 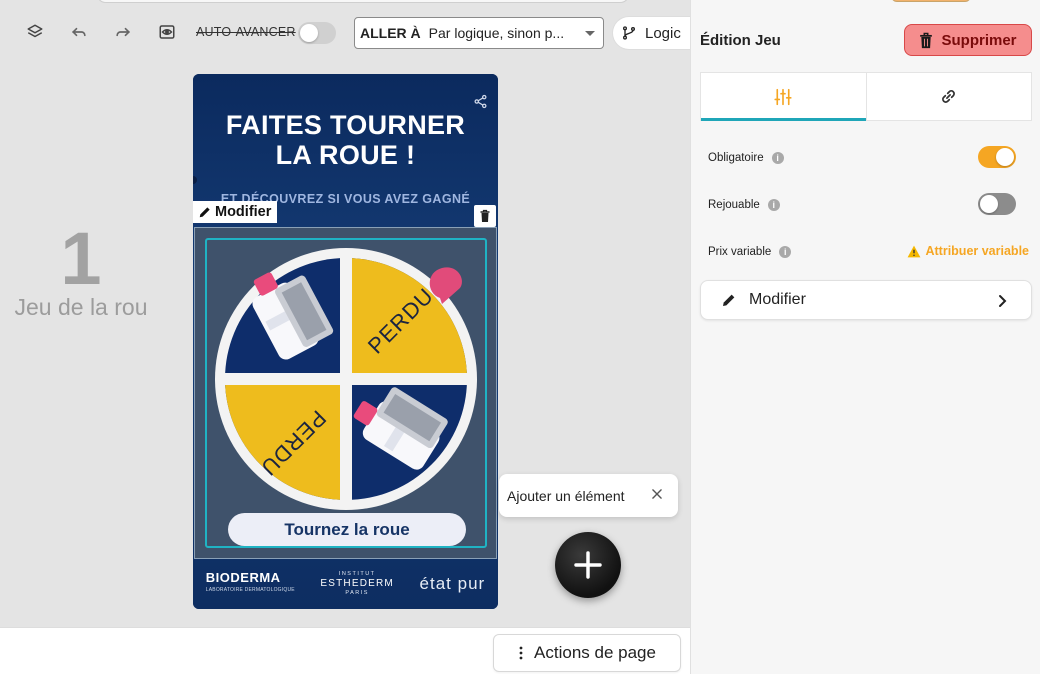 I want to click on tab-links, so click(x=948, y=96).